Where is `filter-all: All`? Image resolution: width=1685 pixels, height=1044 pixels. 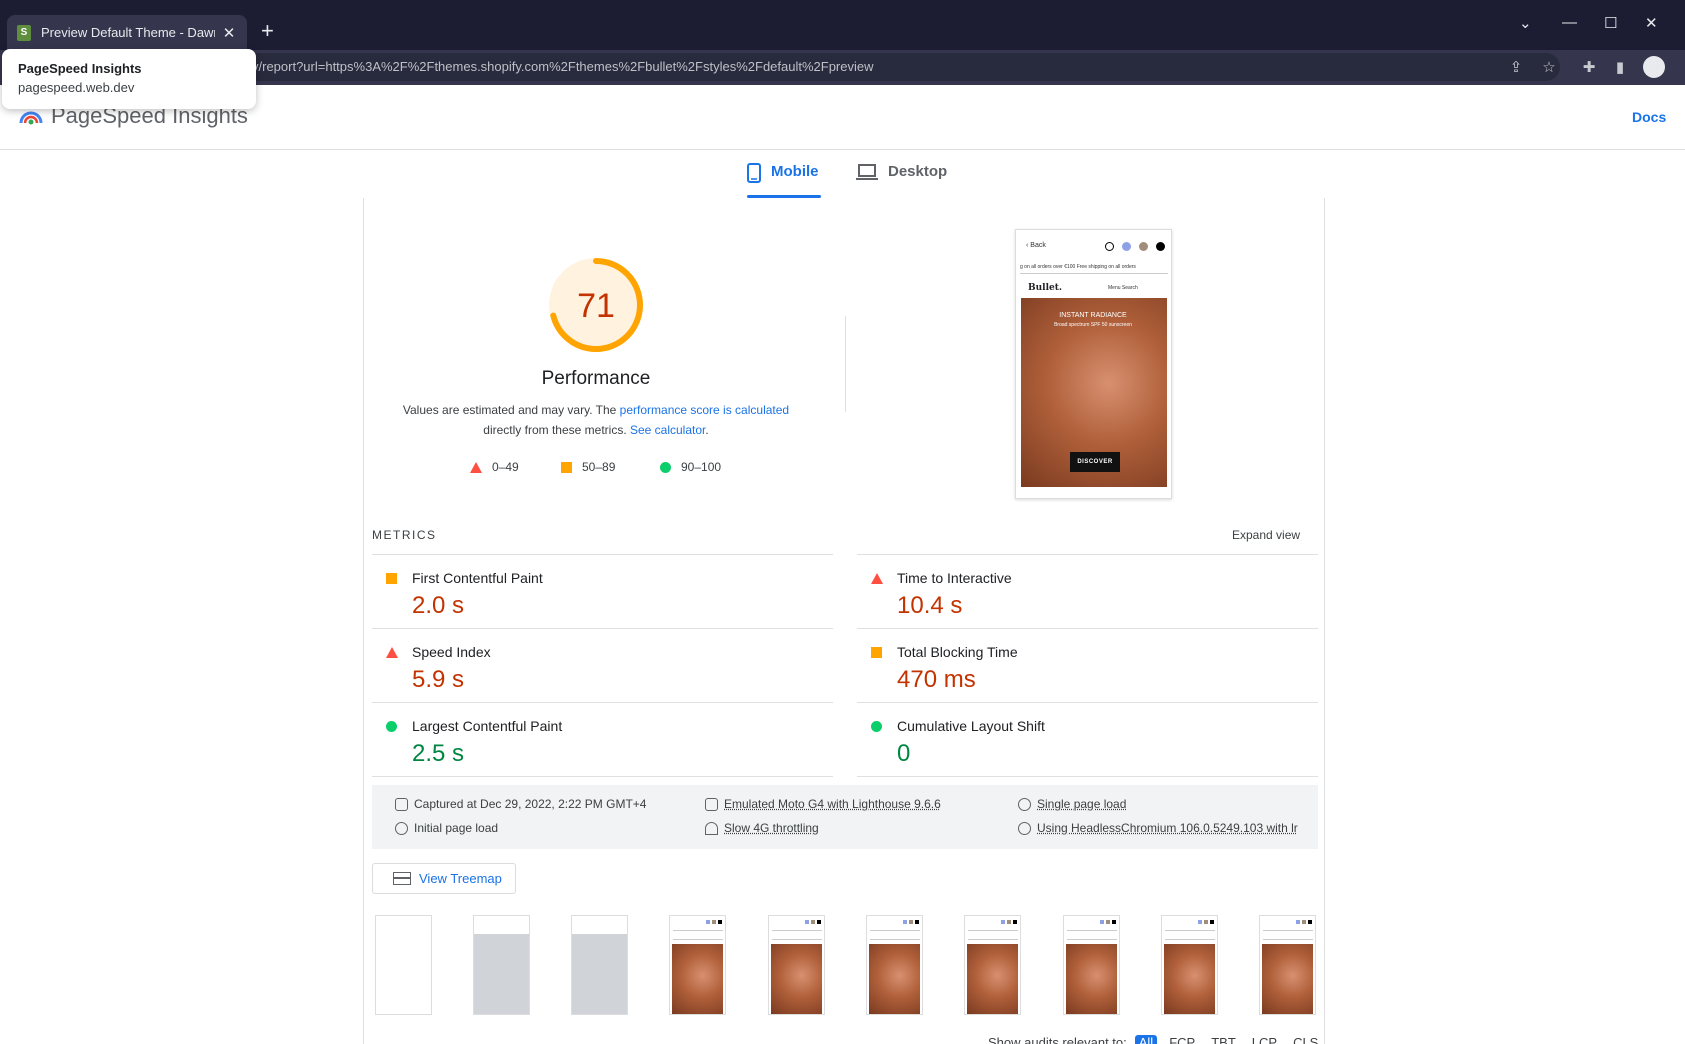
filter-all: All is located at coordinates (1146, 1039).